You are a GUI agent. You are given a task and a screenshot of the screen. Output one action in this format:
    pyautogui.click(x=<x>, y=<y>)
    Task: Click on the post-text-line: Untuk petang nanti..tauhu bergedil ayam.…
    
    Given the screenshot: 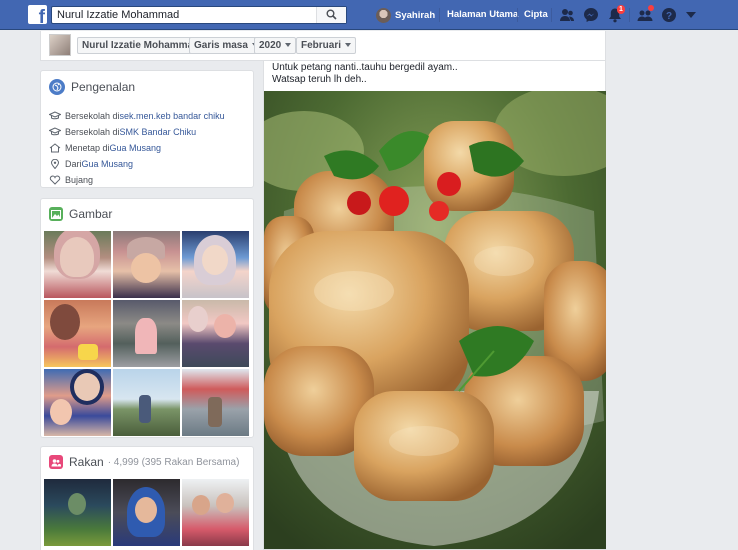 What is the action you would take?
    pyautogui.click(x=365, y=67)
    